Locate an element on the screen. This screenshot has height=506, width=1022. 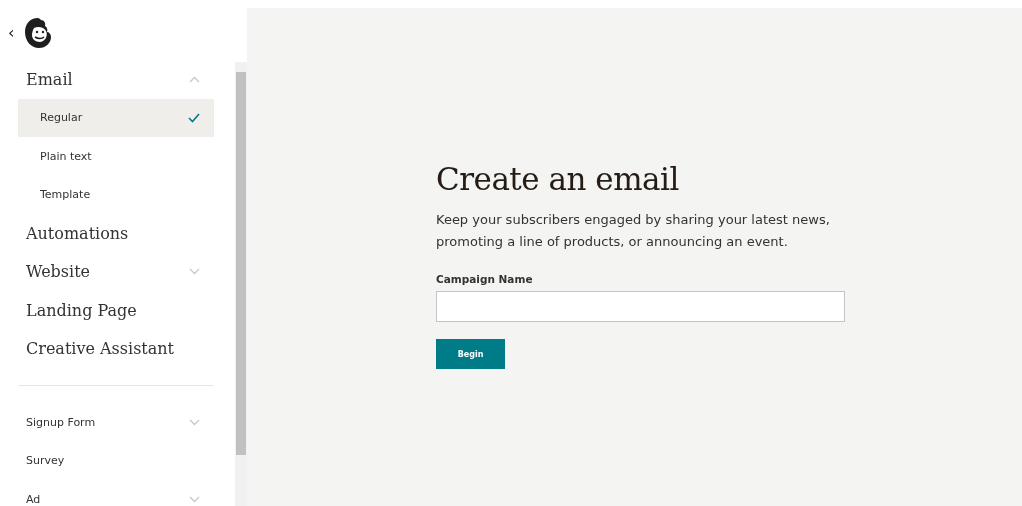
description: Keep your subscribers engaged by sharing your latest news, promoting a line of products, or announcing an event. is located at coordinates (633, 231).